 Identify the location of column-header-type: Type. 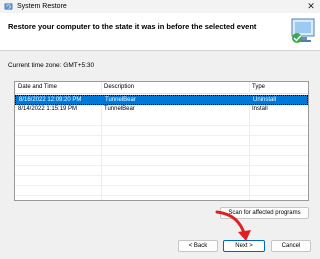
(258, 87).